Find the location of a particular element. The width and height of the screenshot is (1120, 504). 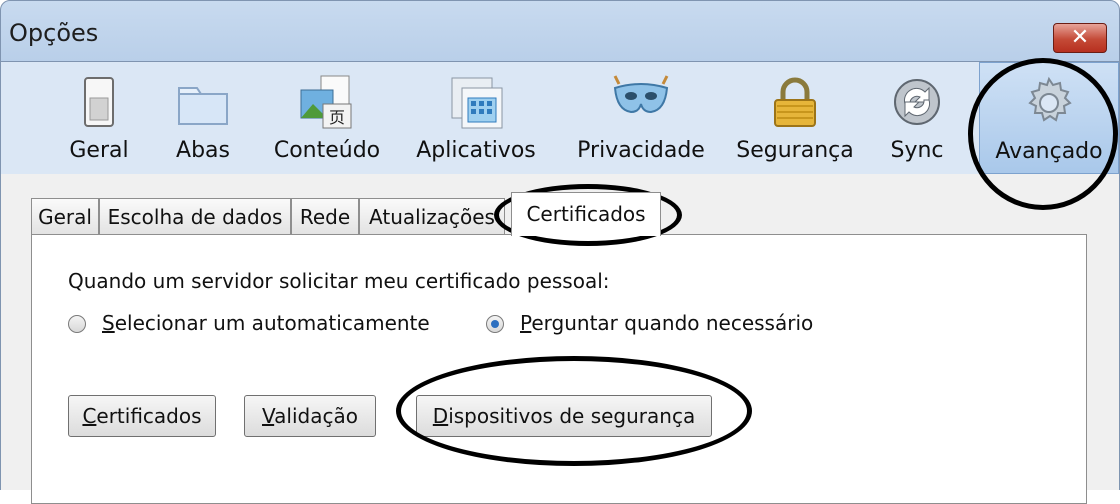

tab-certificados: Certificados is located at coordinates (586, 214).